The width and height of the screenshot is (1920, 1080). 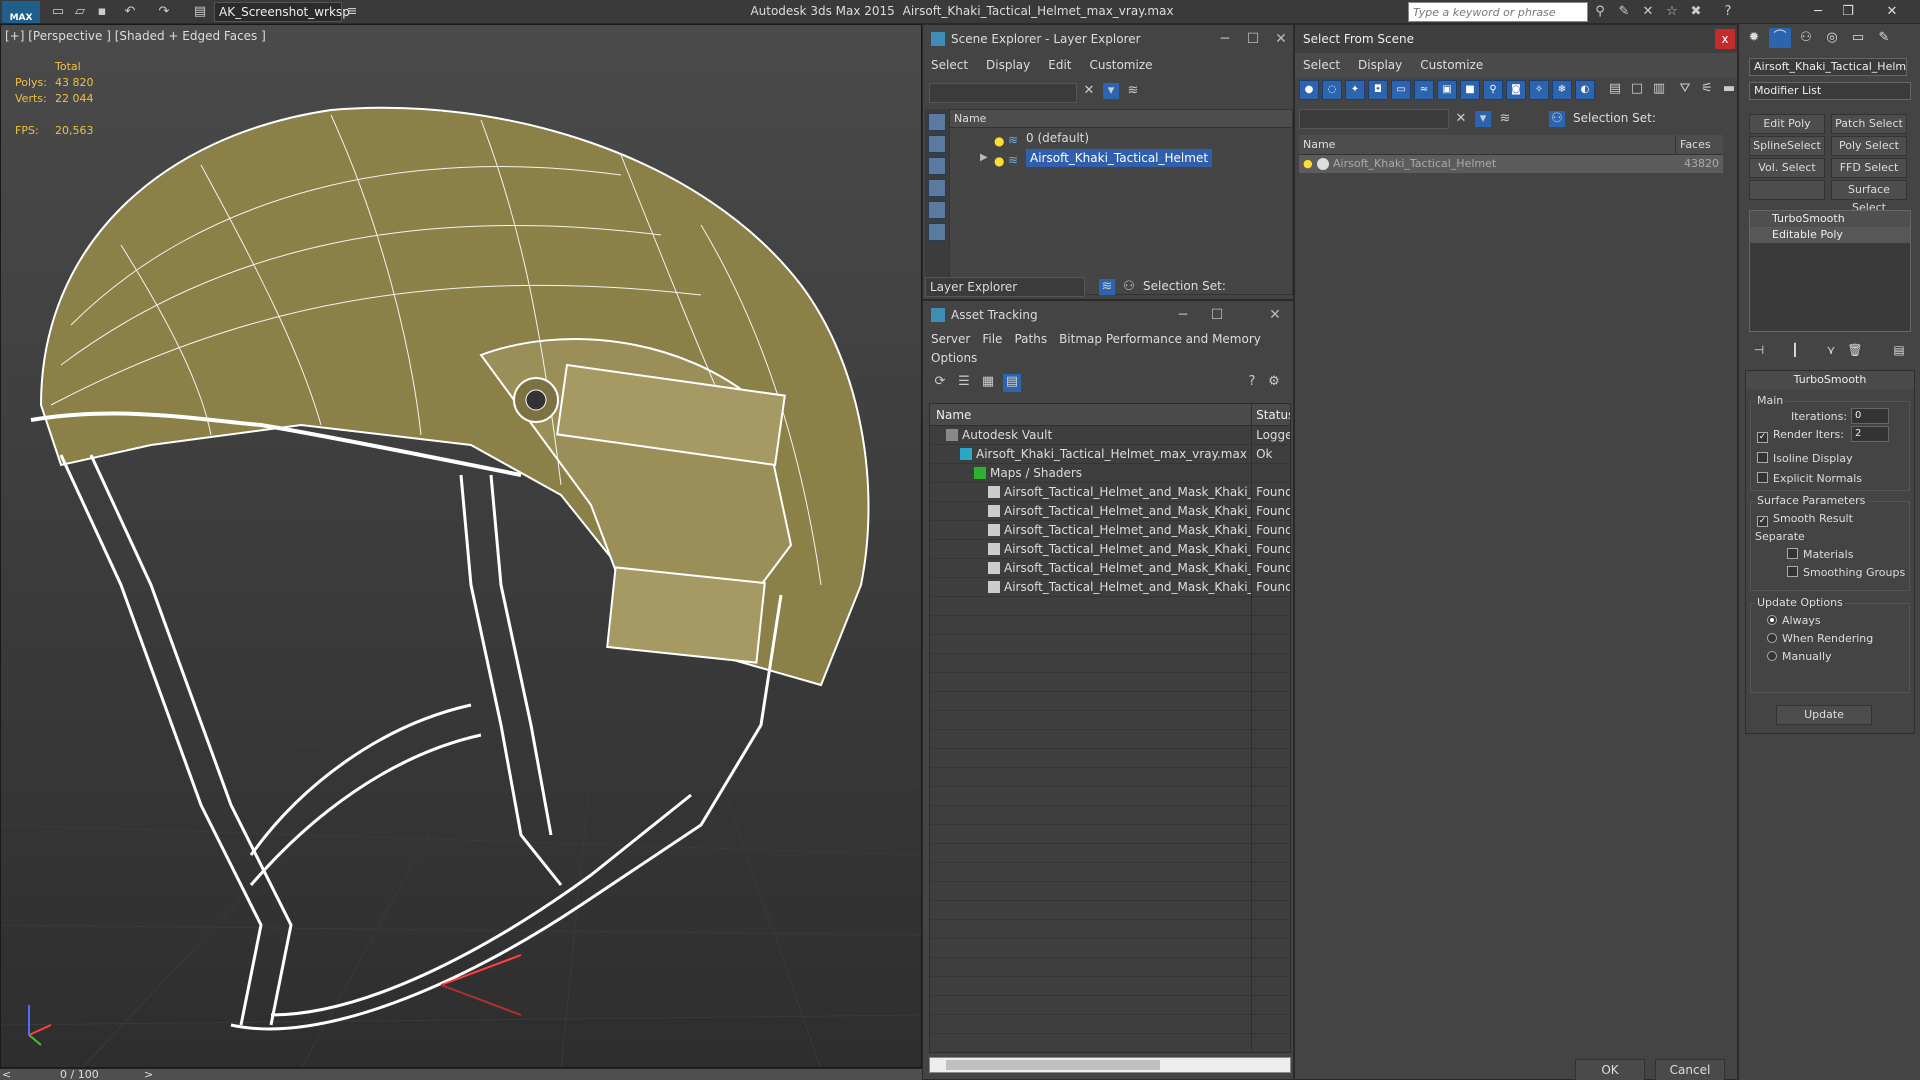 I want to click on star-icon: ☆, so click(x=1672, y=12).